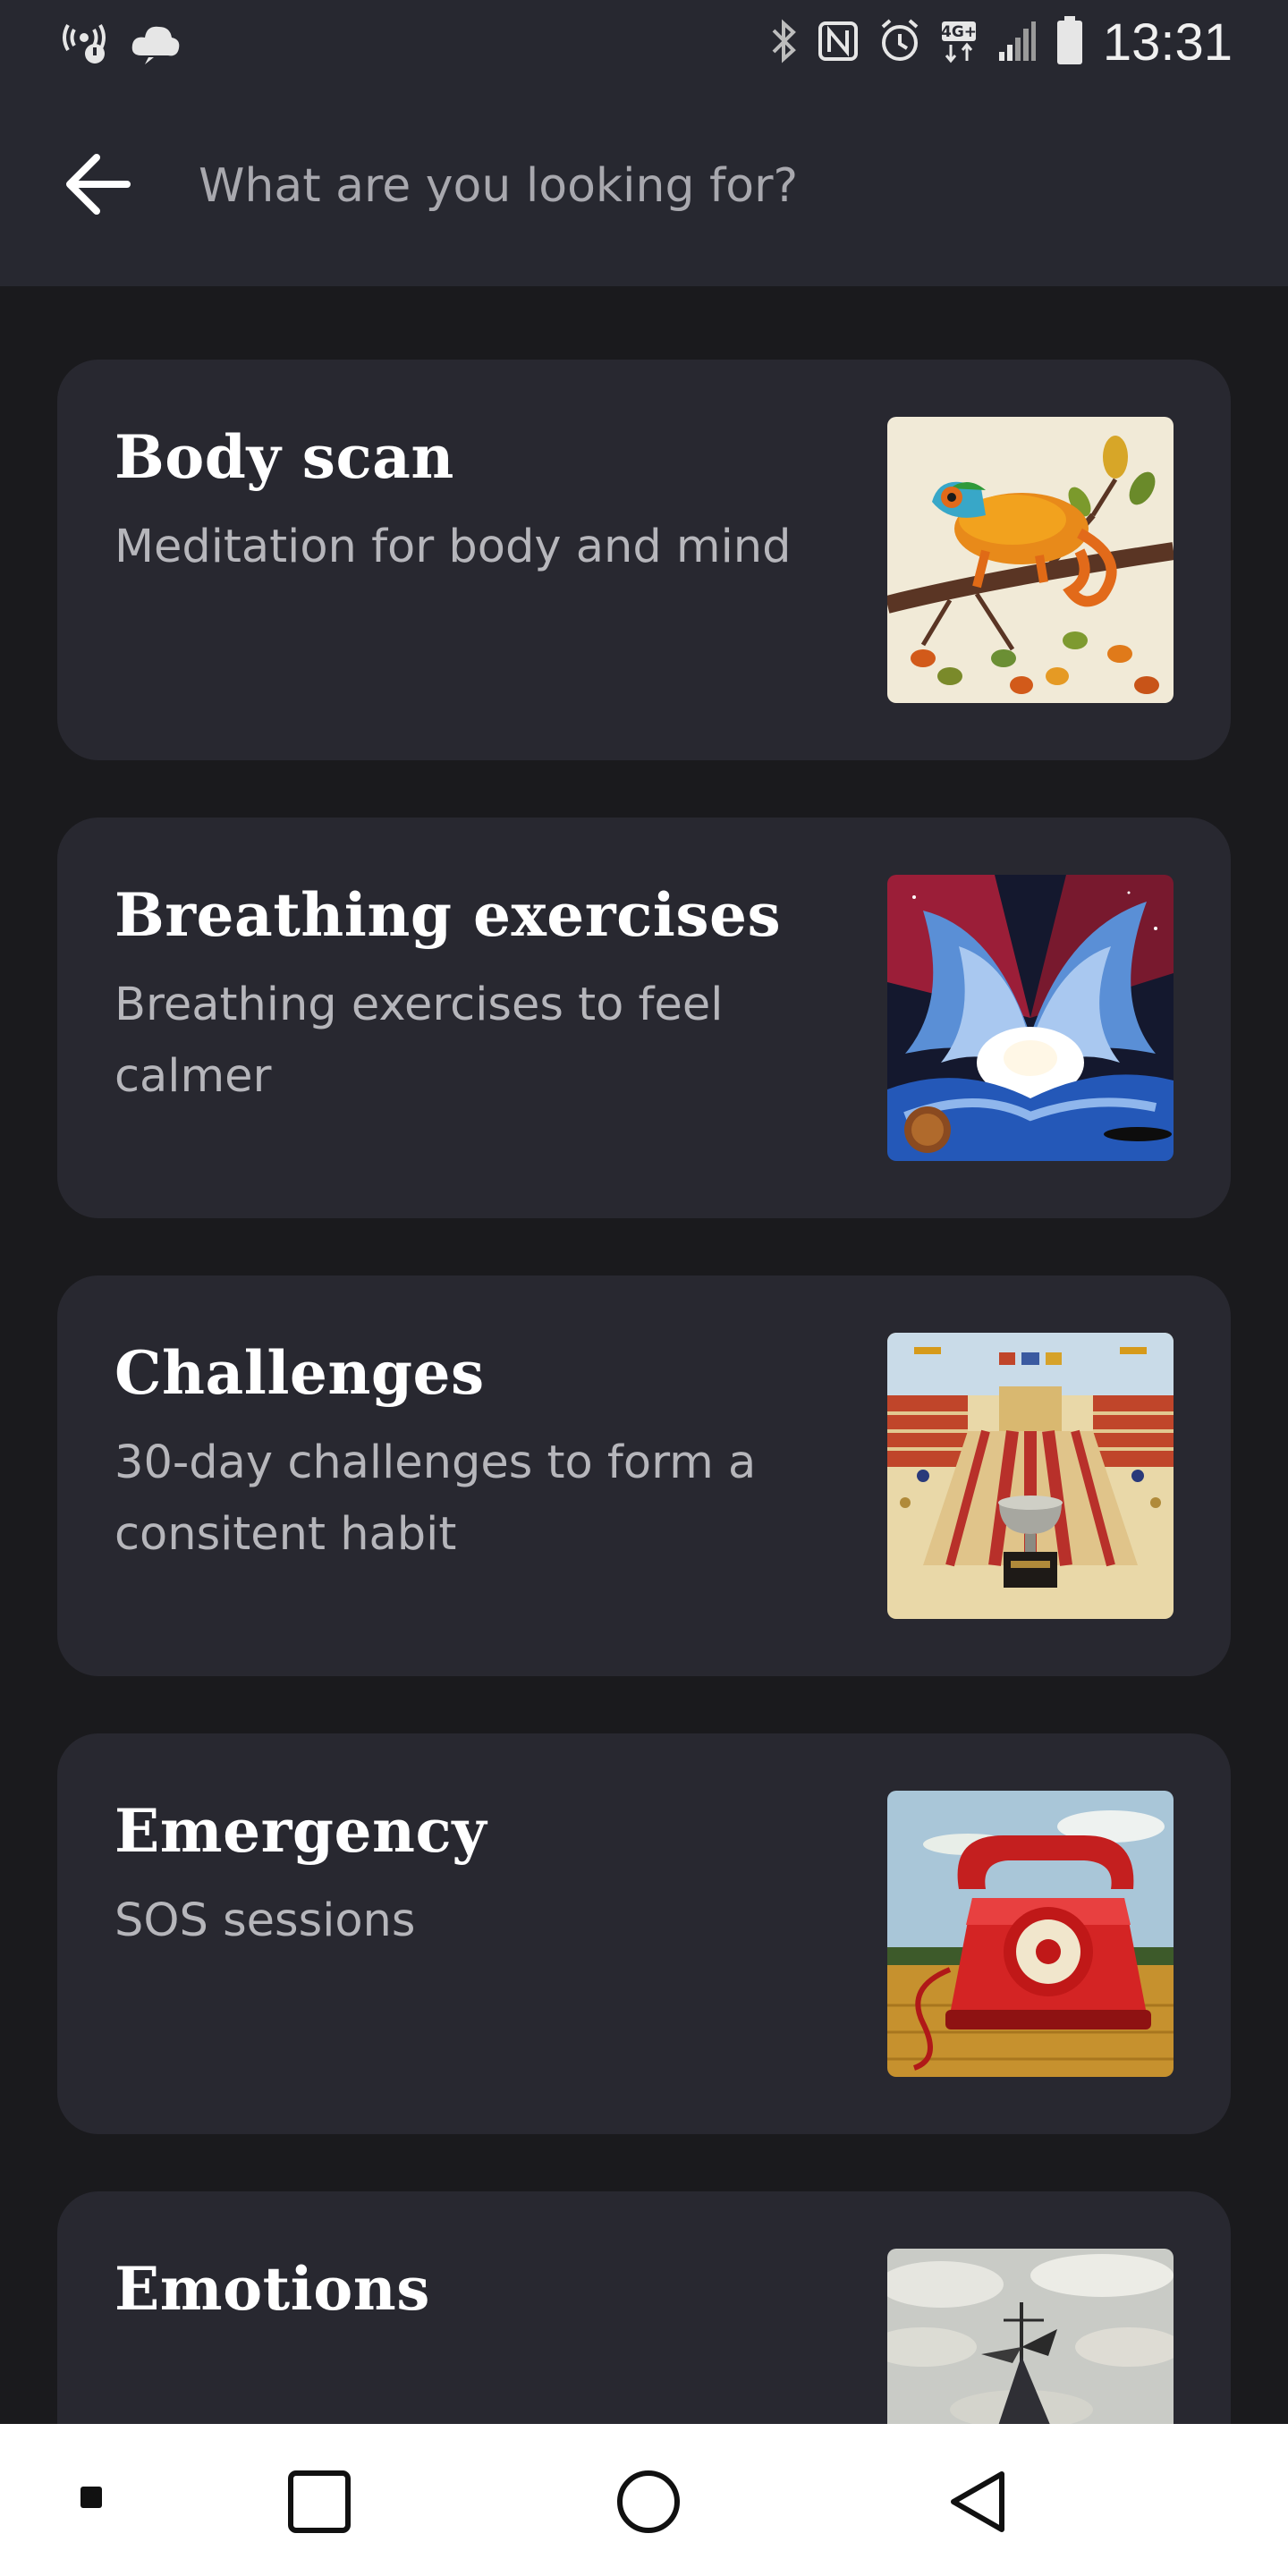 The width and height of the screenshot is (1288, 2576). I want to click on stadium-trophy-illustration, so click(1030, 1476).